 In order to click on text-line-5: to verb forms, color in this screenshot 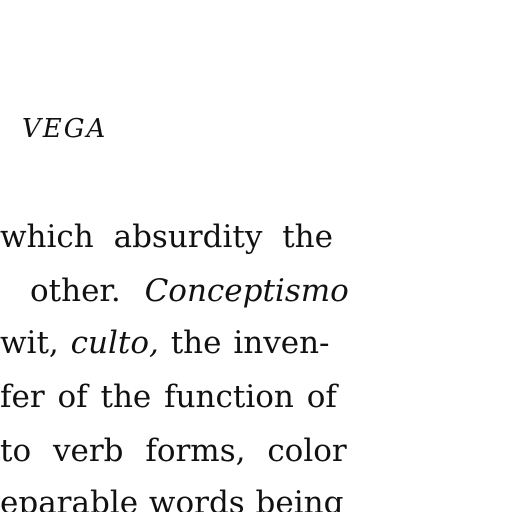, I will do `click(173, 451)`.